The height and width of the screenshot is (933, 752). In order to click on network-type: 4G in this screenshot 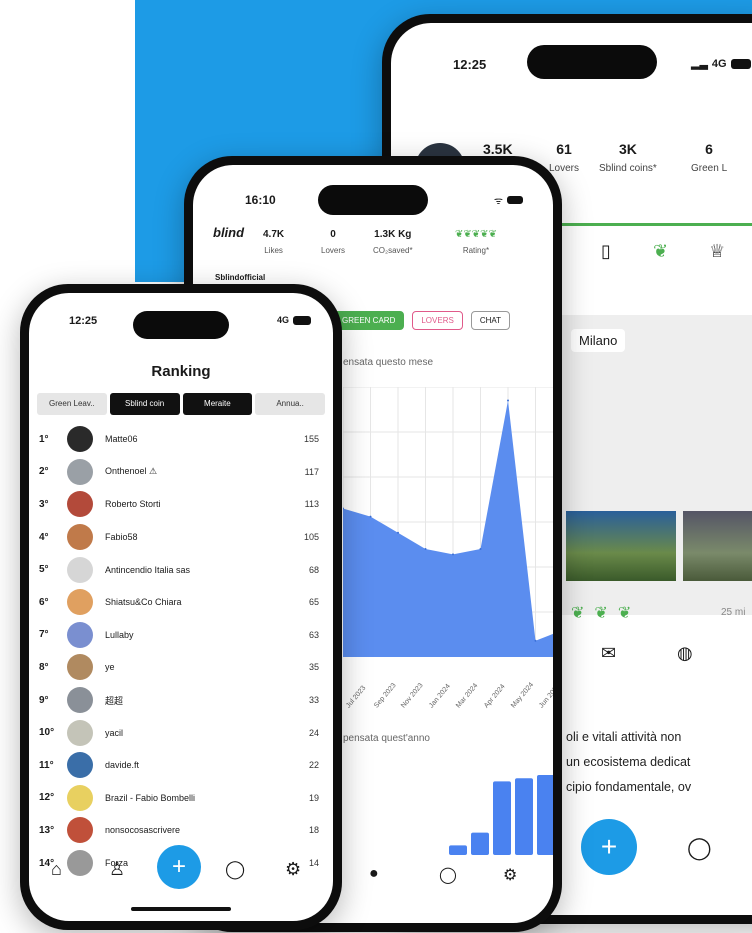, I will do `click(282, 320)`.